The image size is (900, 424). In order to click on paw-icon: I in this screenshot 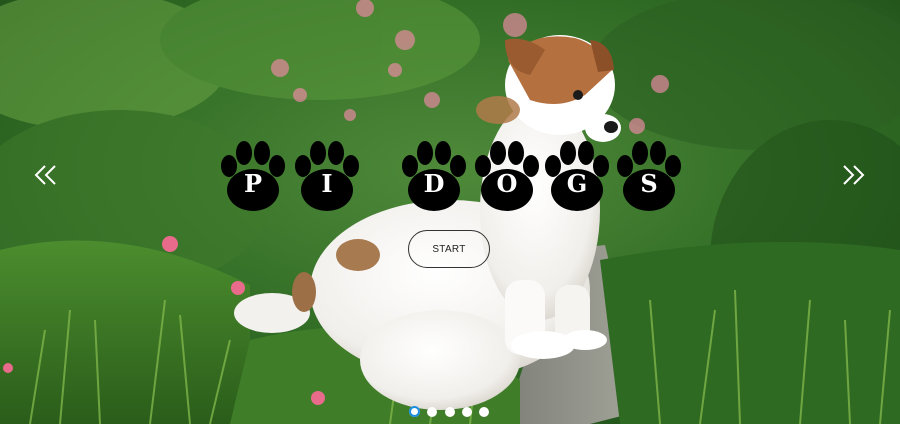, I will do `click(327, 176)`.